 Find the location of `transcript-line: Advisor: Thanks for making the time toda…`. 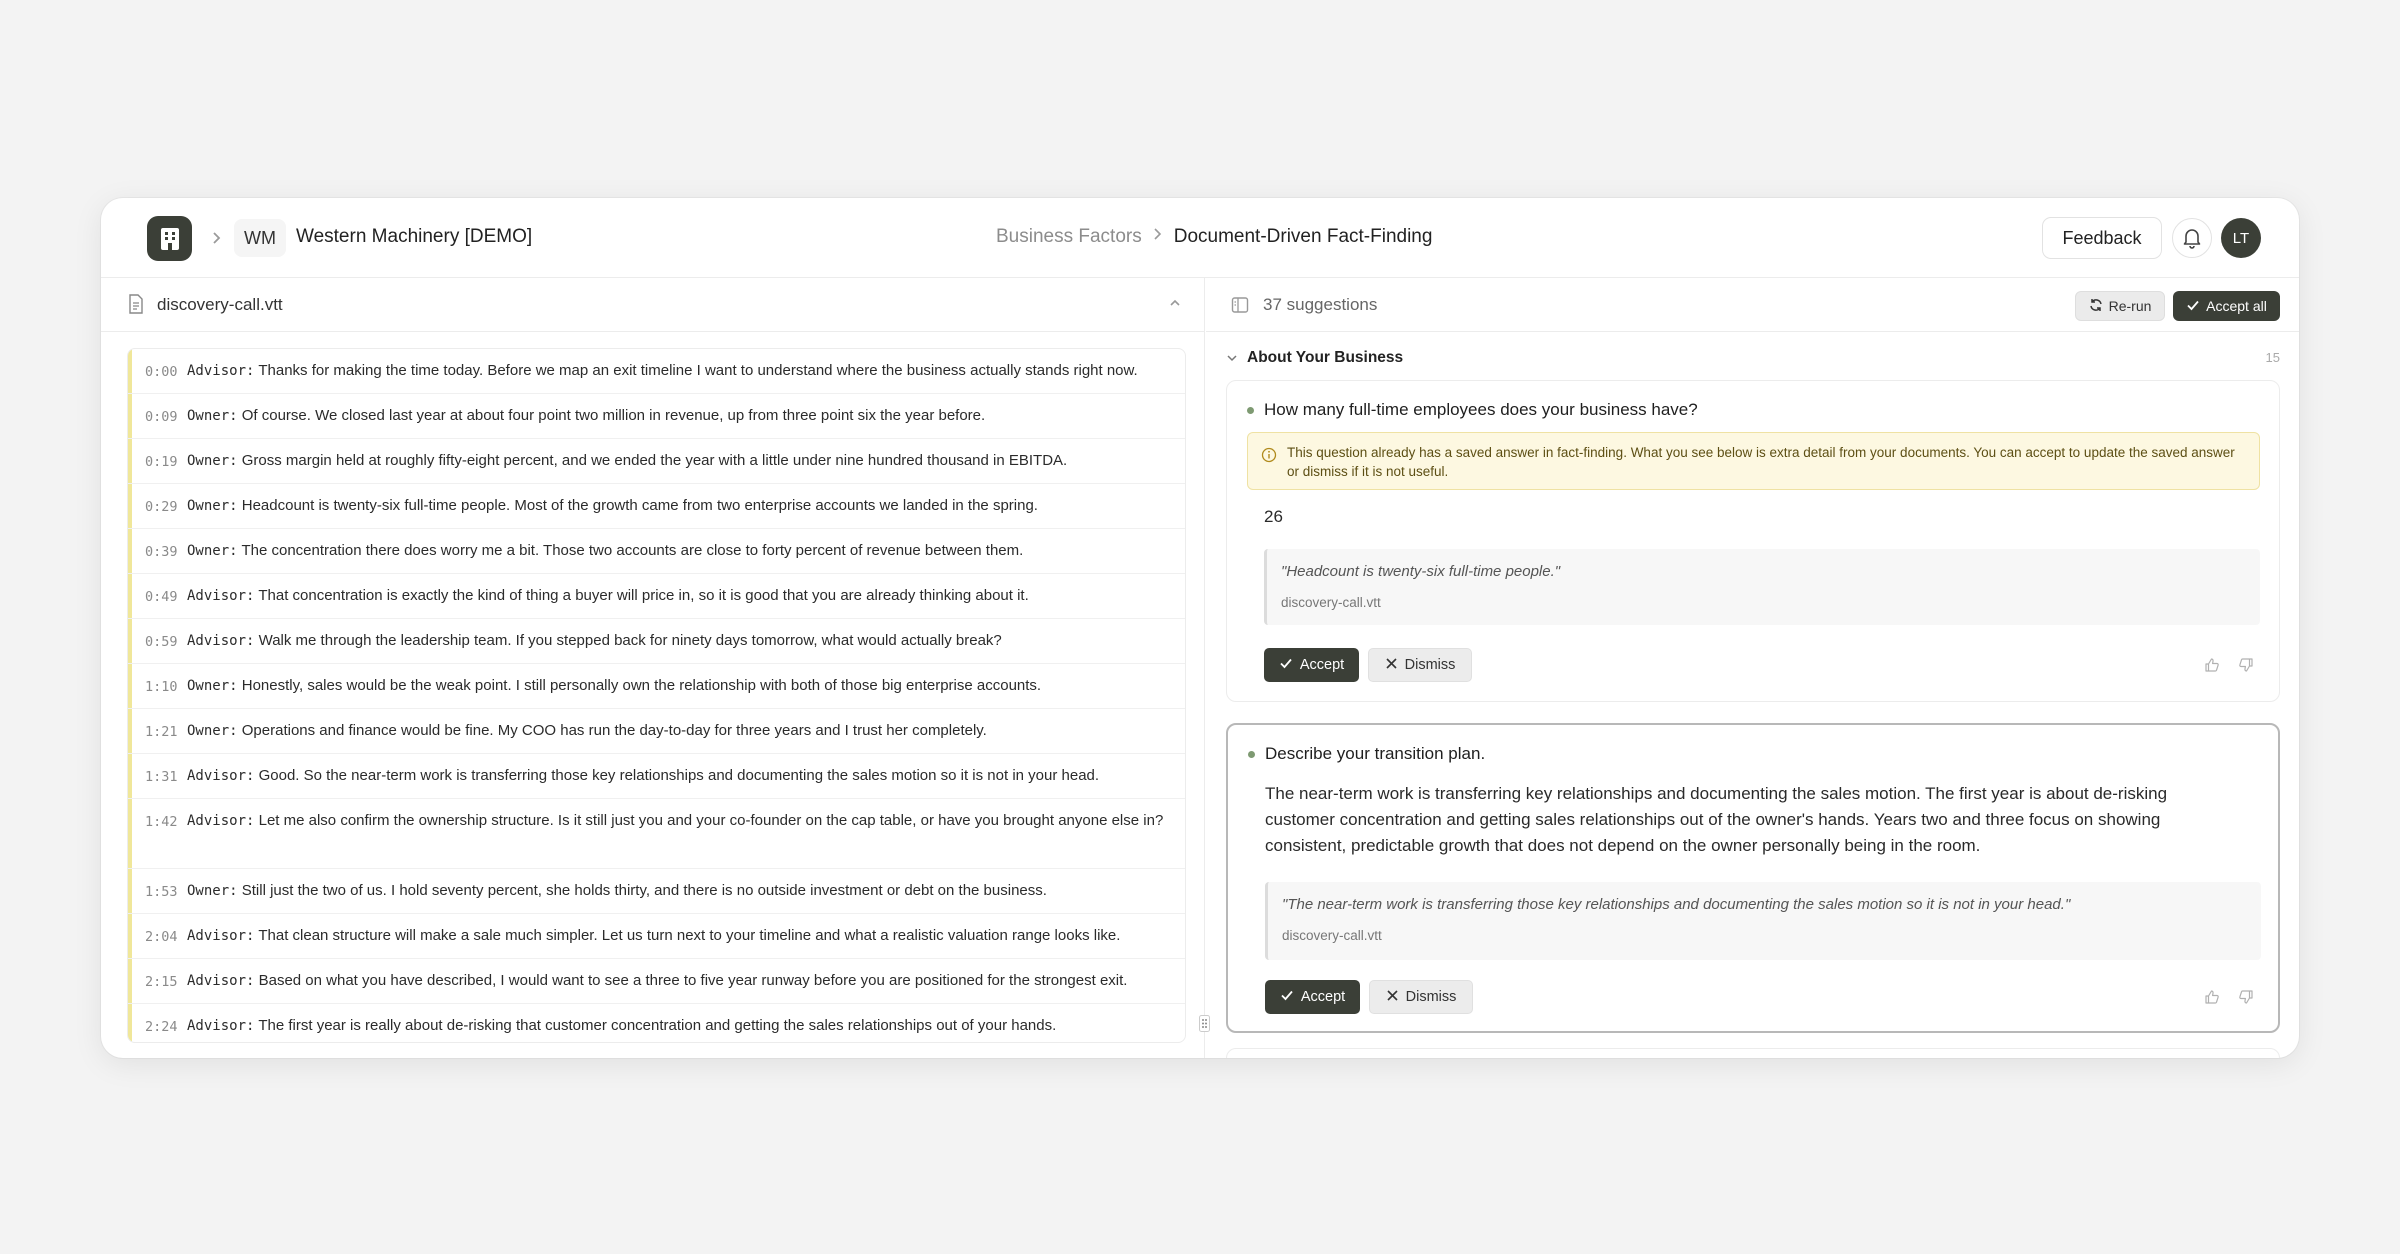

transcript-line: Advisor: Thanks for making the time toda… is located at coordinates (676, 371).